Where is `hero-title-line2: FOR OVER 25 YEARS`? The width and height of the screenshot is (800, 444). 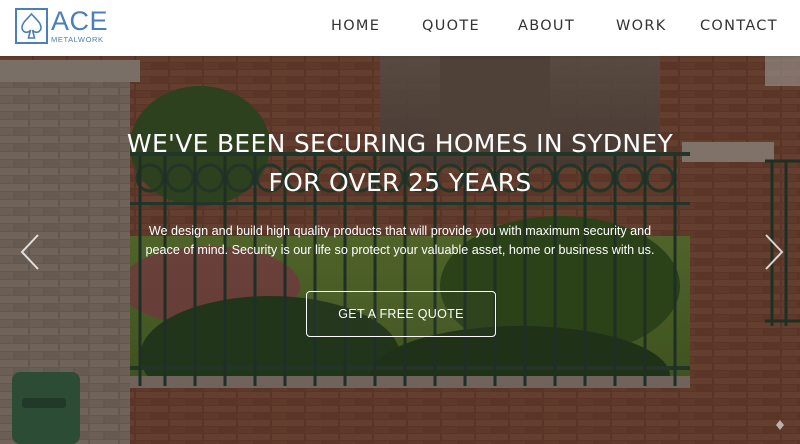
hero-title-line2: FOR OVER 25 YEARS is located at coordinates (400, 182).